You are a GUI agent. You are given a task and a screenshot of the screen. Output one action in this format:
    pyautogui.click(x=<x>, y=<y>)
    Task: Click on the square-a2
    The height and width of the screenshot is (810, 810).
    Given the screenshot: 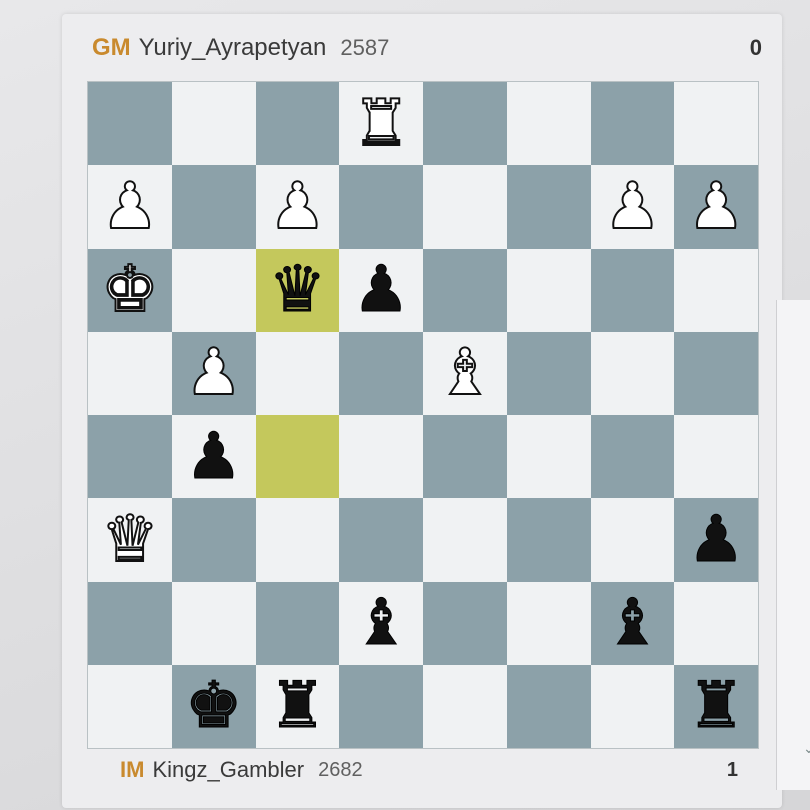 What is the action you would take?
    pyautogui.click(x=130, y=623)
    